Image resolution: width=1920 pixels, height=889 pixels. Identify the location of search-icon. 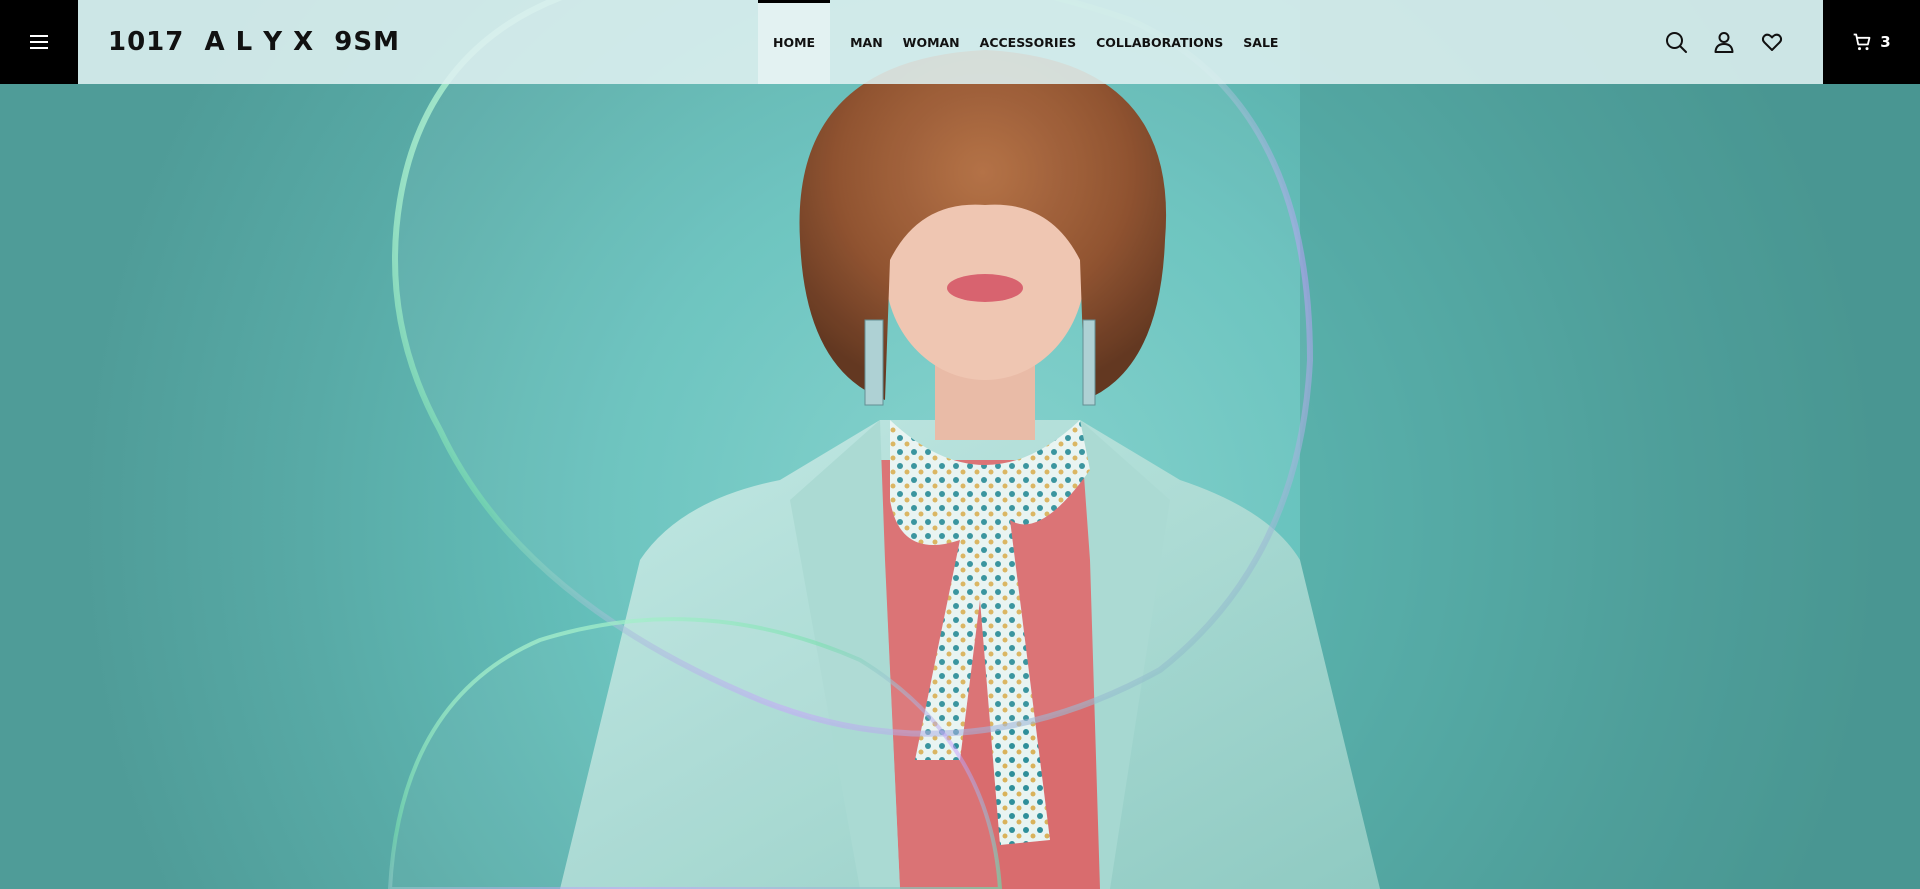
(1676, 42).